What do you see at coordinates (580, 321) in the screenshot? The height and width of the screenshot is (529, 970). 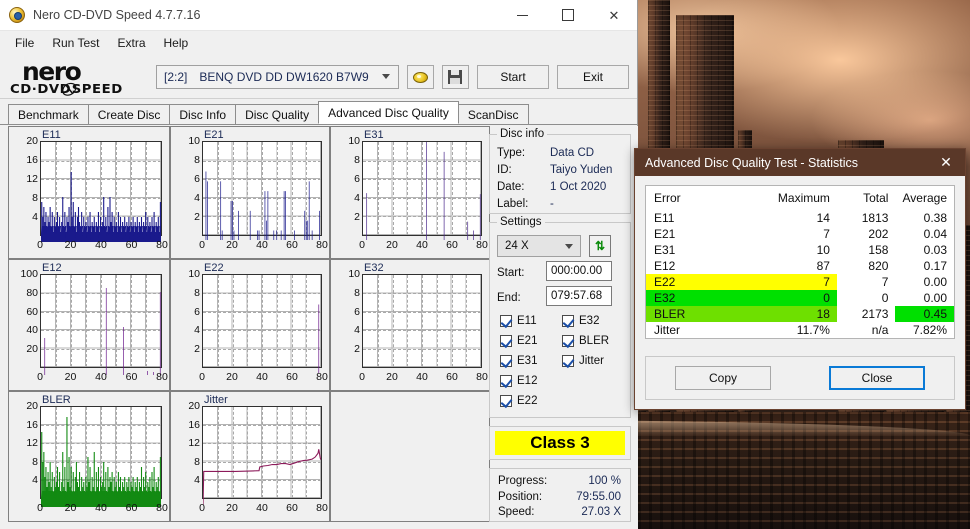 I see `checkbox-e32: E32` at bounding box center [580, 321].